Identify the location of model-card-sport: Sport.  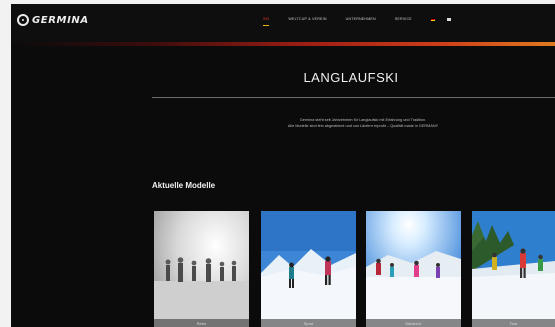
(308, 269).